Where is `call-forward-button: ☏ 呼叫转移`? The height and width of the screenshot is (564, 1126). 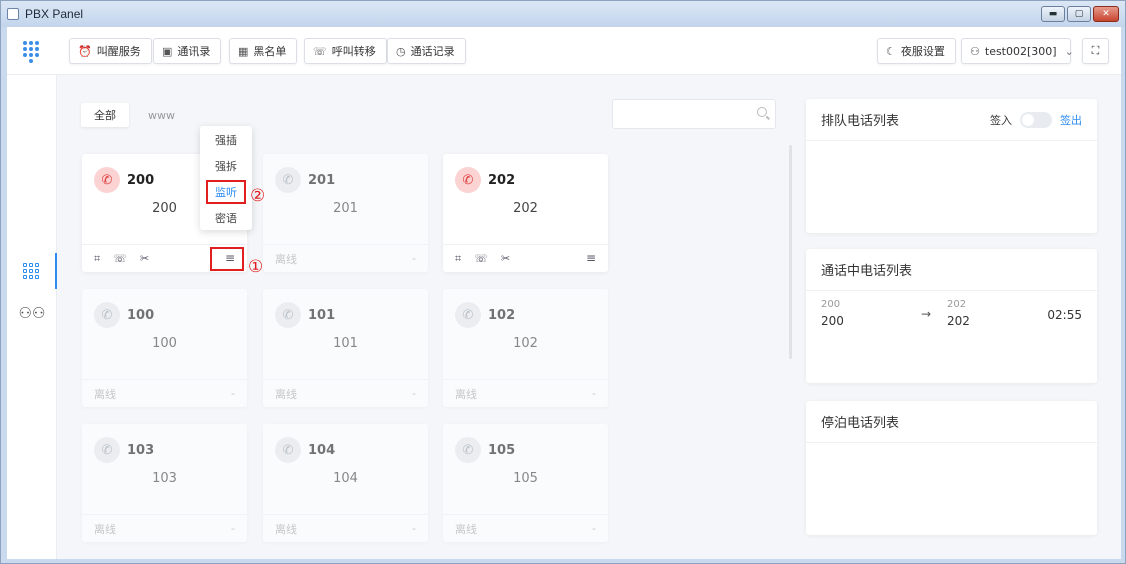
call-forward-button: ☏ 呼叫转移 is located at coordinates (345, 51).